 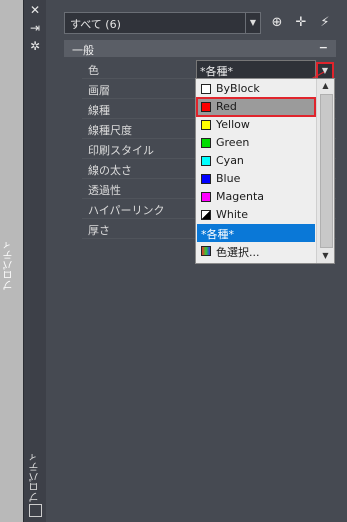 I want to click on property-label: 印刷スタイル, so click(x=121, y=150).